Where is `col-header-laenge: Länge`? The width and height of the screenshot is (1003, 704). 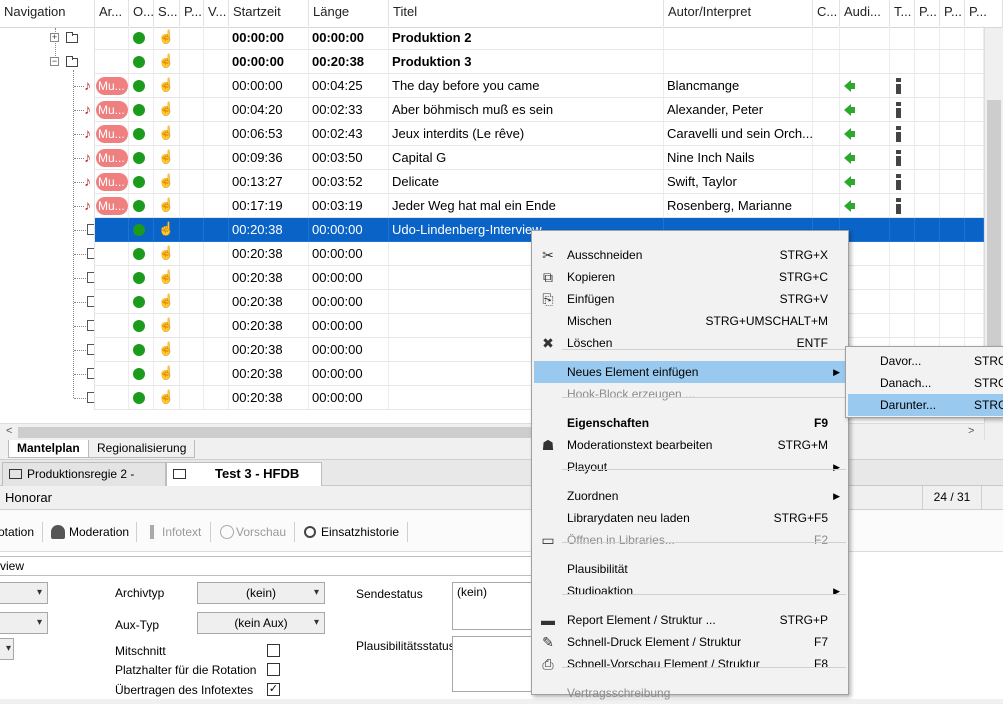
col-header-laenge: Länge is located at coordinates (349, 14).